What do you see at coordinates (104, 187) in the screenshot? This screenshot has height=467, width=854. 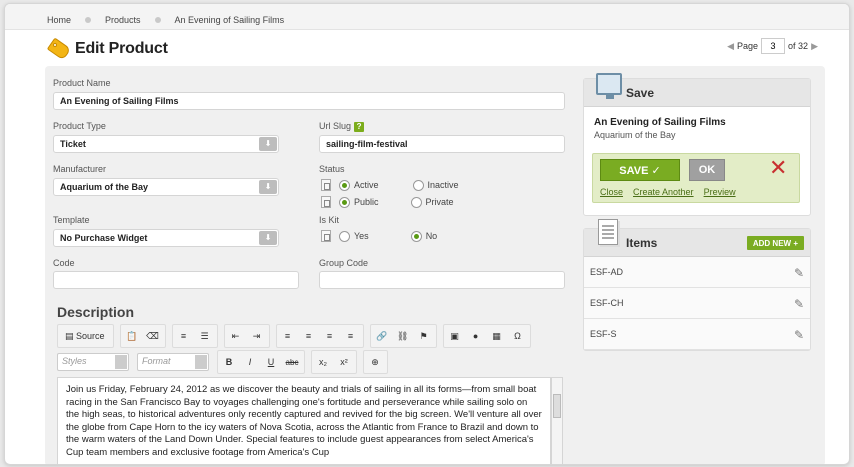 I see `manufacturer-value: Aquarium of the Bay` at bounding box center [104, 187].